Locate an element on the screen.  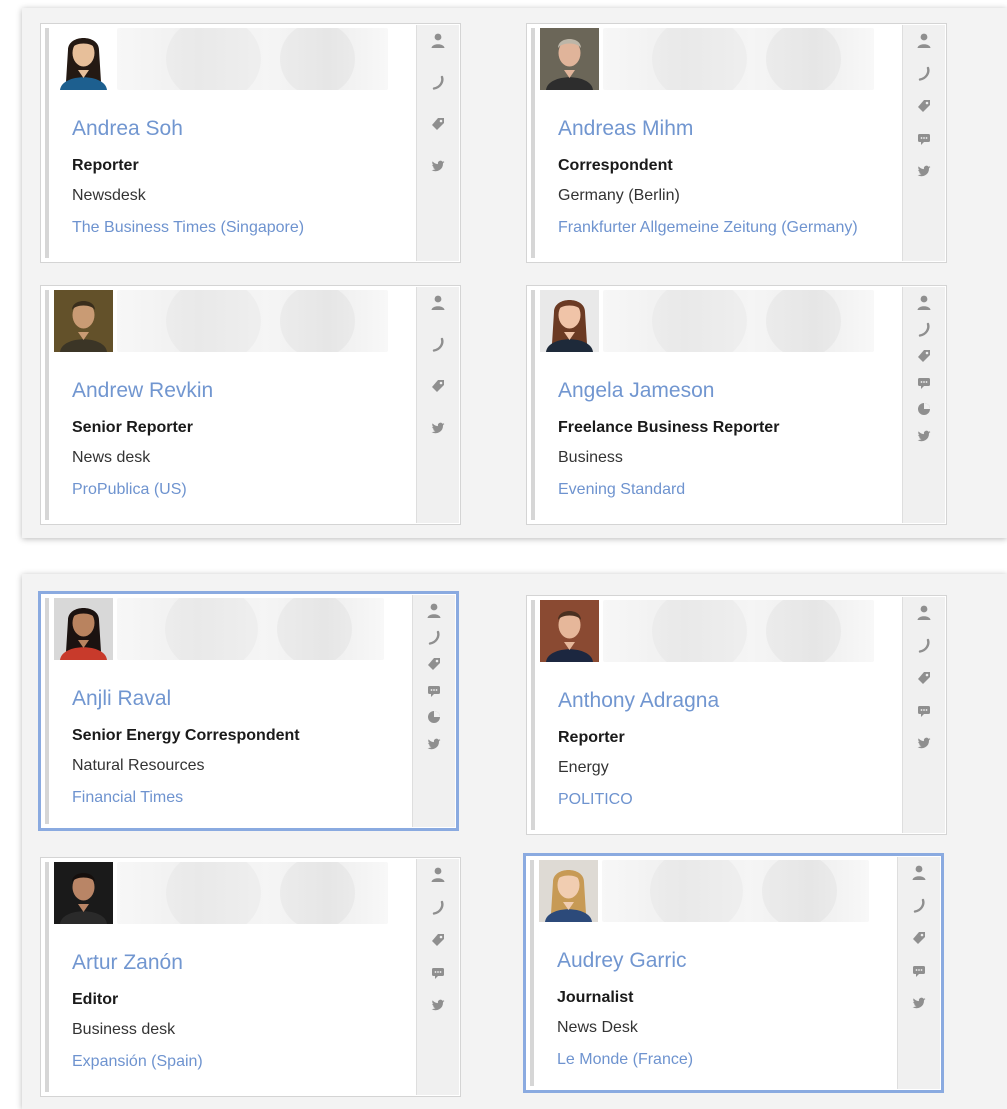
contact-name-link: Anjli Raval is located at coordinates (121, 699).